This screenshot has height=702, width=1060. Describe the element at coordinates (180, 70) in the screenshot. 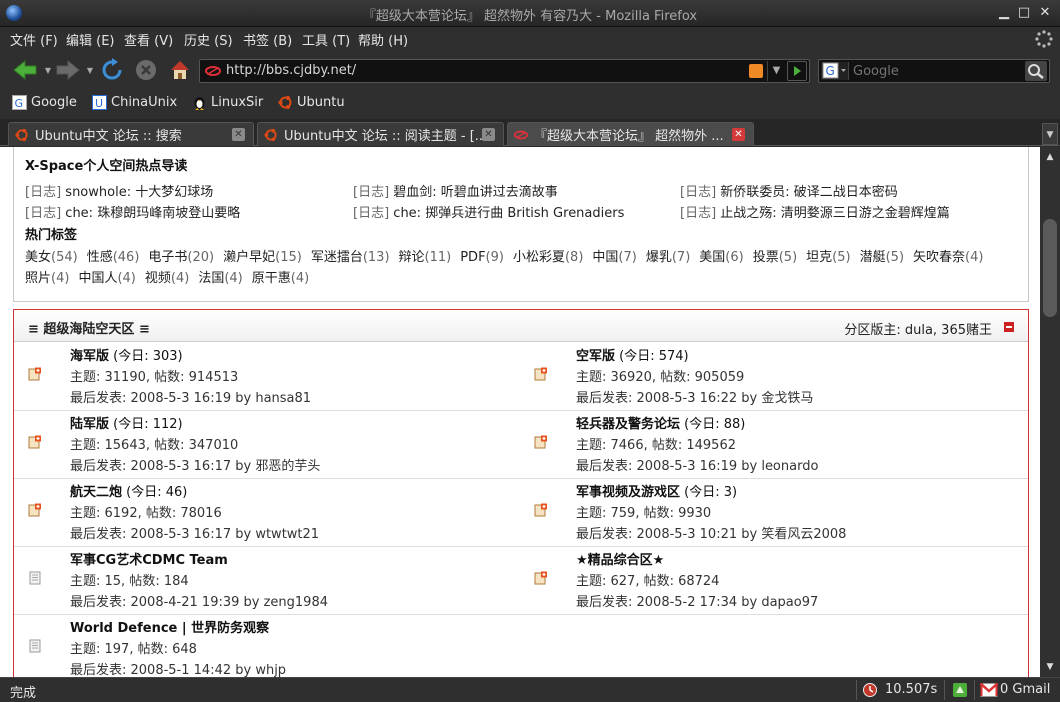

I see `home-button` at that location.